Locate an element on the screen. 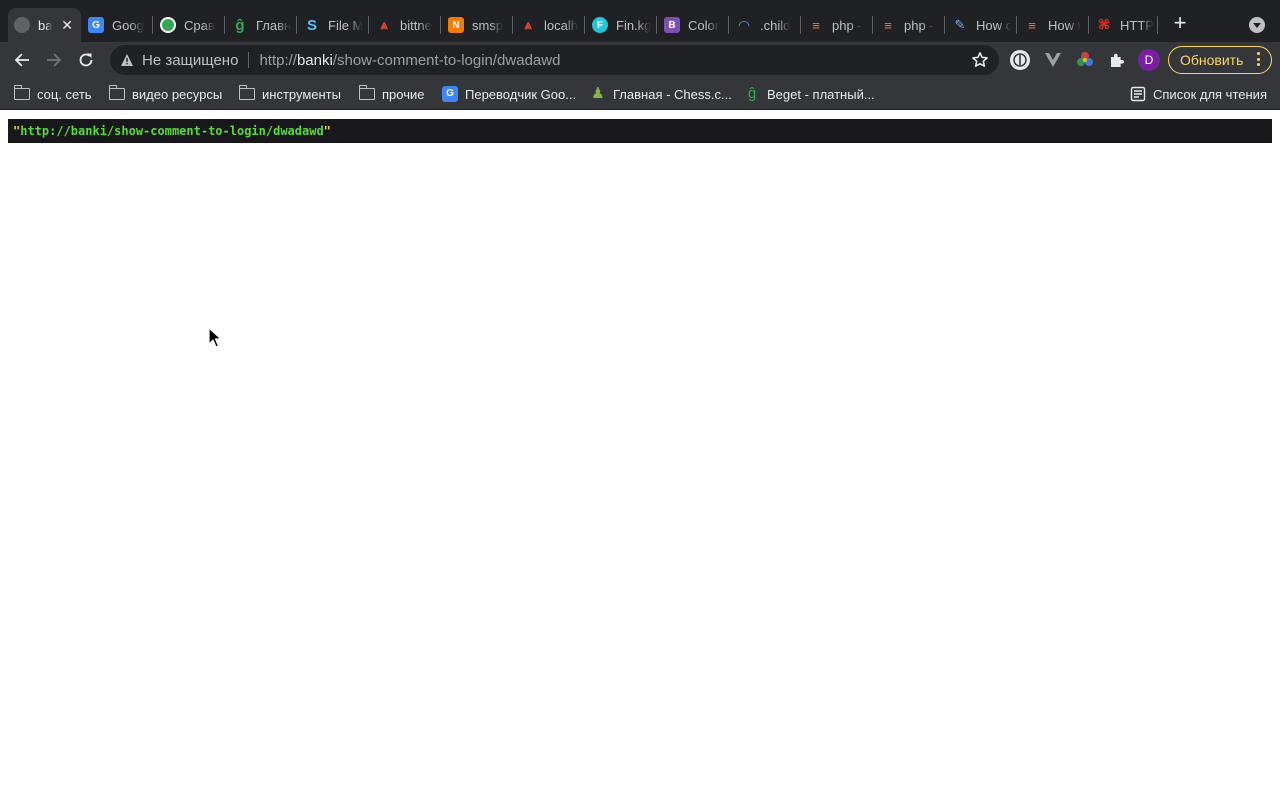 Image resolution: width=1280 pixels, height=800 pixels. tab-10: ◠ .child is located at coordinates (765, 25).